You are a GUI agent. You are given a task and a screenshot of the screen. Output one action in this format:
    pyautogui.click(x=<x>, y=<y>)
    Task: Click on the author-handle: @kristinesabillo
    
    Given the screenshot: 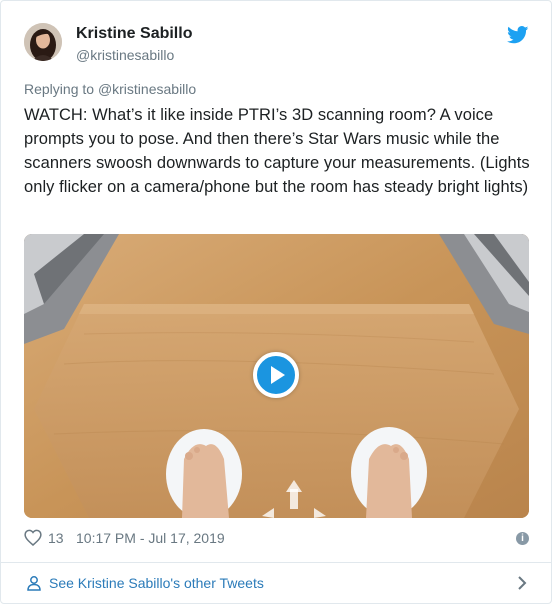 What is the action you would take?
    pyautogui.click(x=125, y=55)
    